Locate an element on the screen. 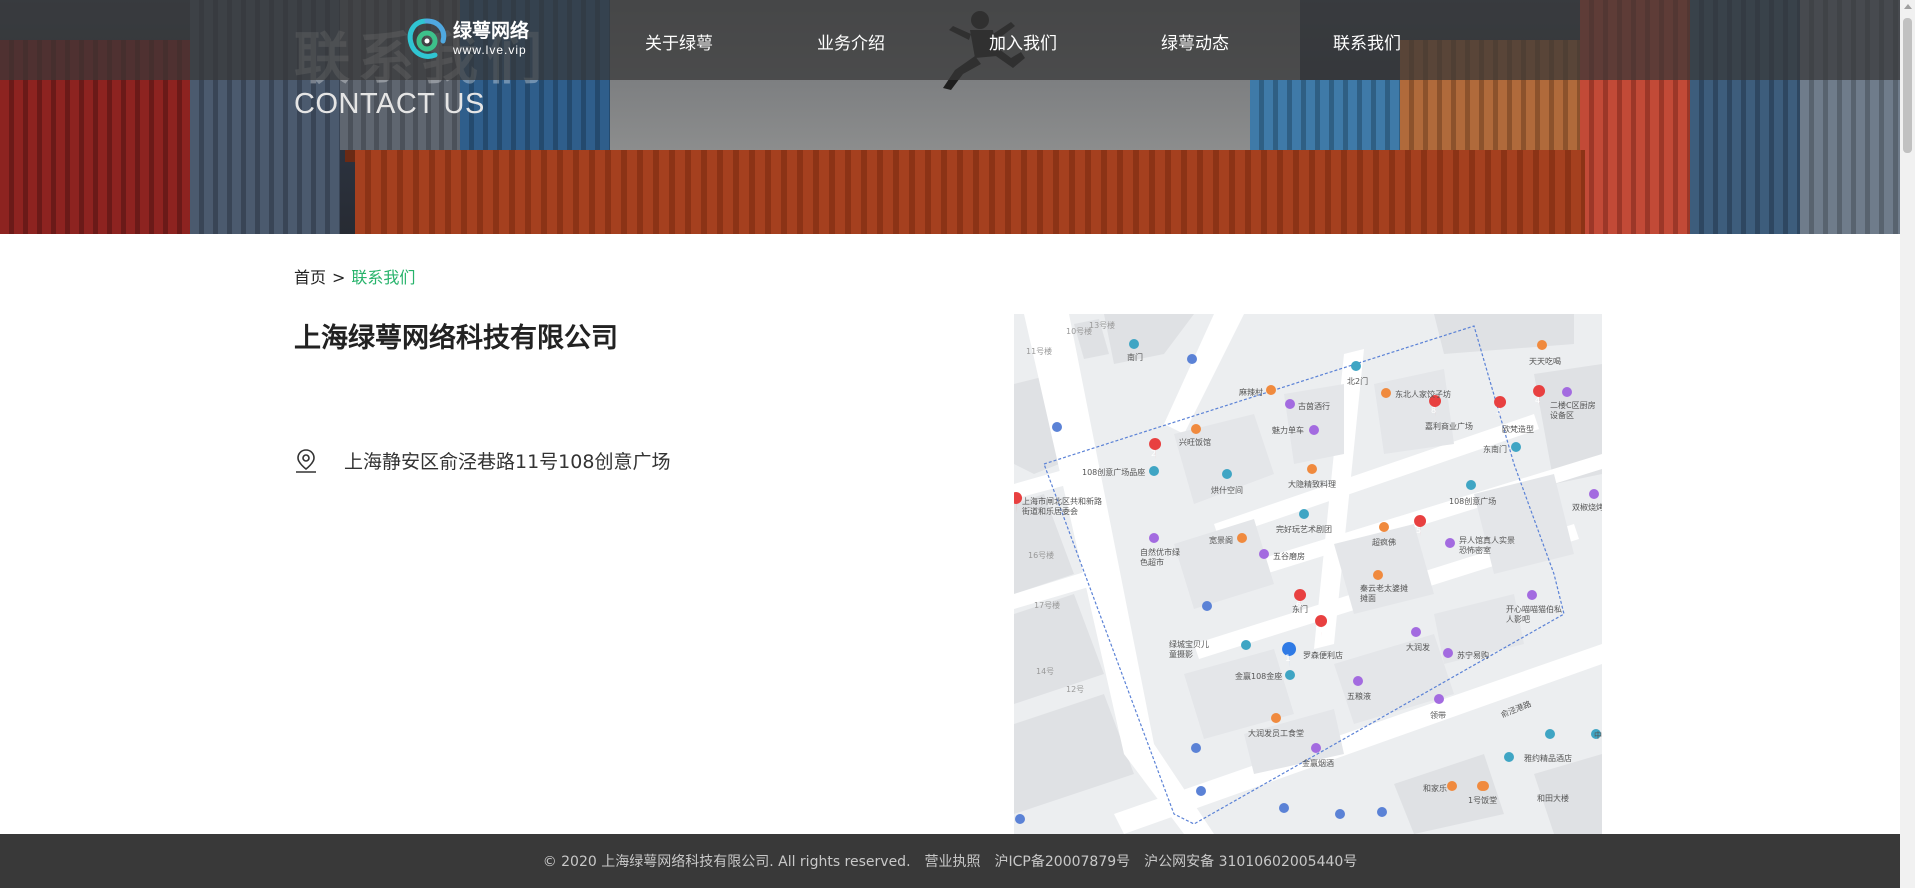 The width and height of the screenshot is (1915, 888). map-label: 雅约精品酒店 is located at coordinates (1548, 758).